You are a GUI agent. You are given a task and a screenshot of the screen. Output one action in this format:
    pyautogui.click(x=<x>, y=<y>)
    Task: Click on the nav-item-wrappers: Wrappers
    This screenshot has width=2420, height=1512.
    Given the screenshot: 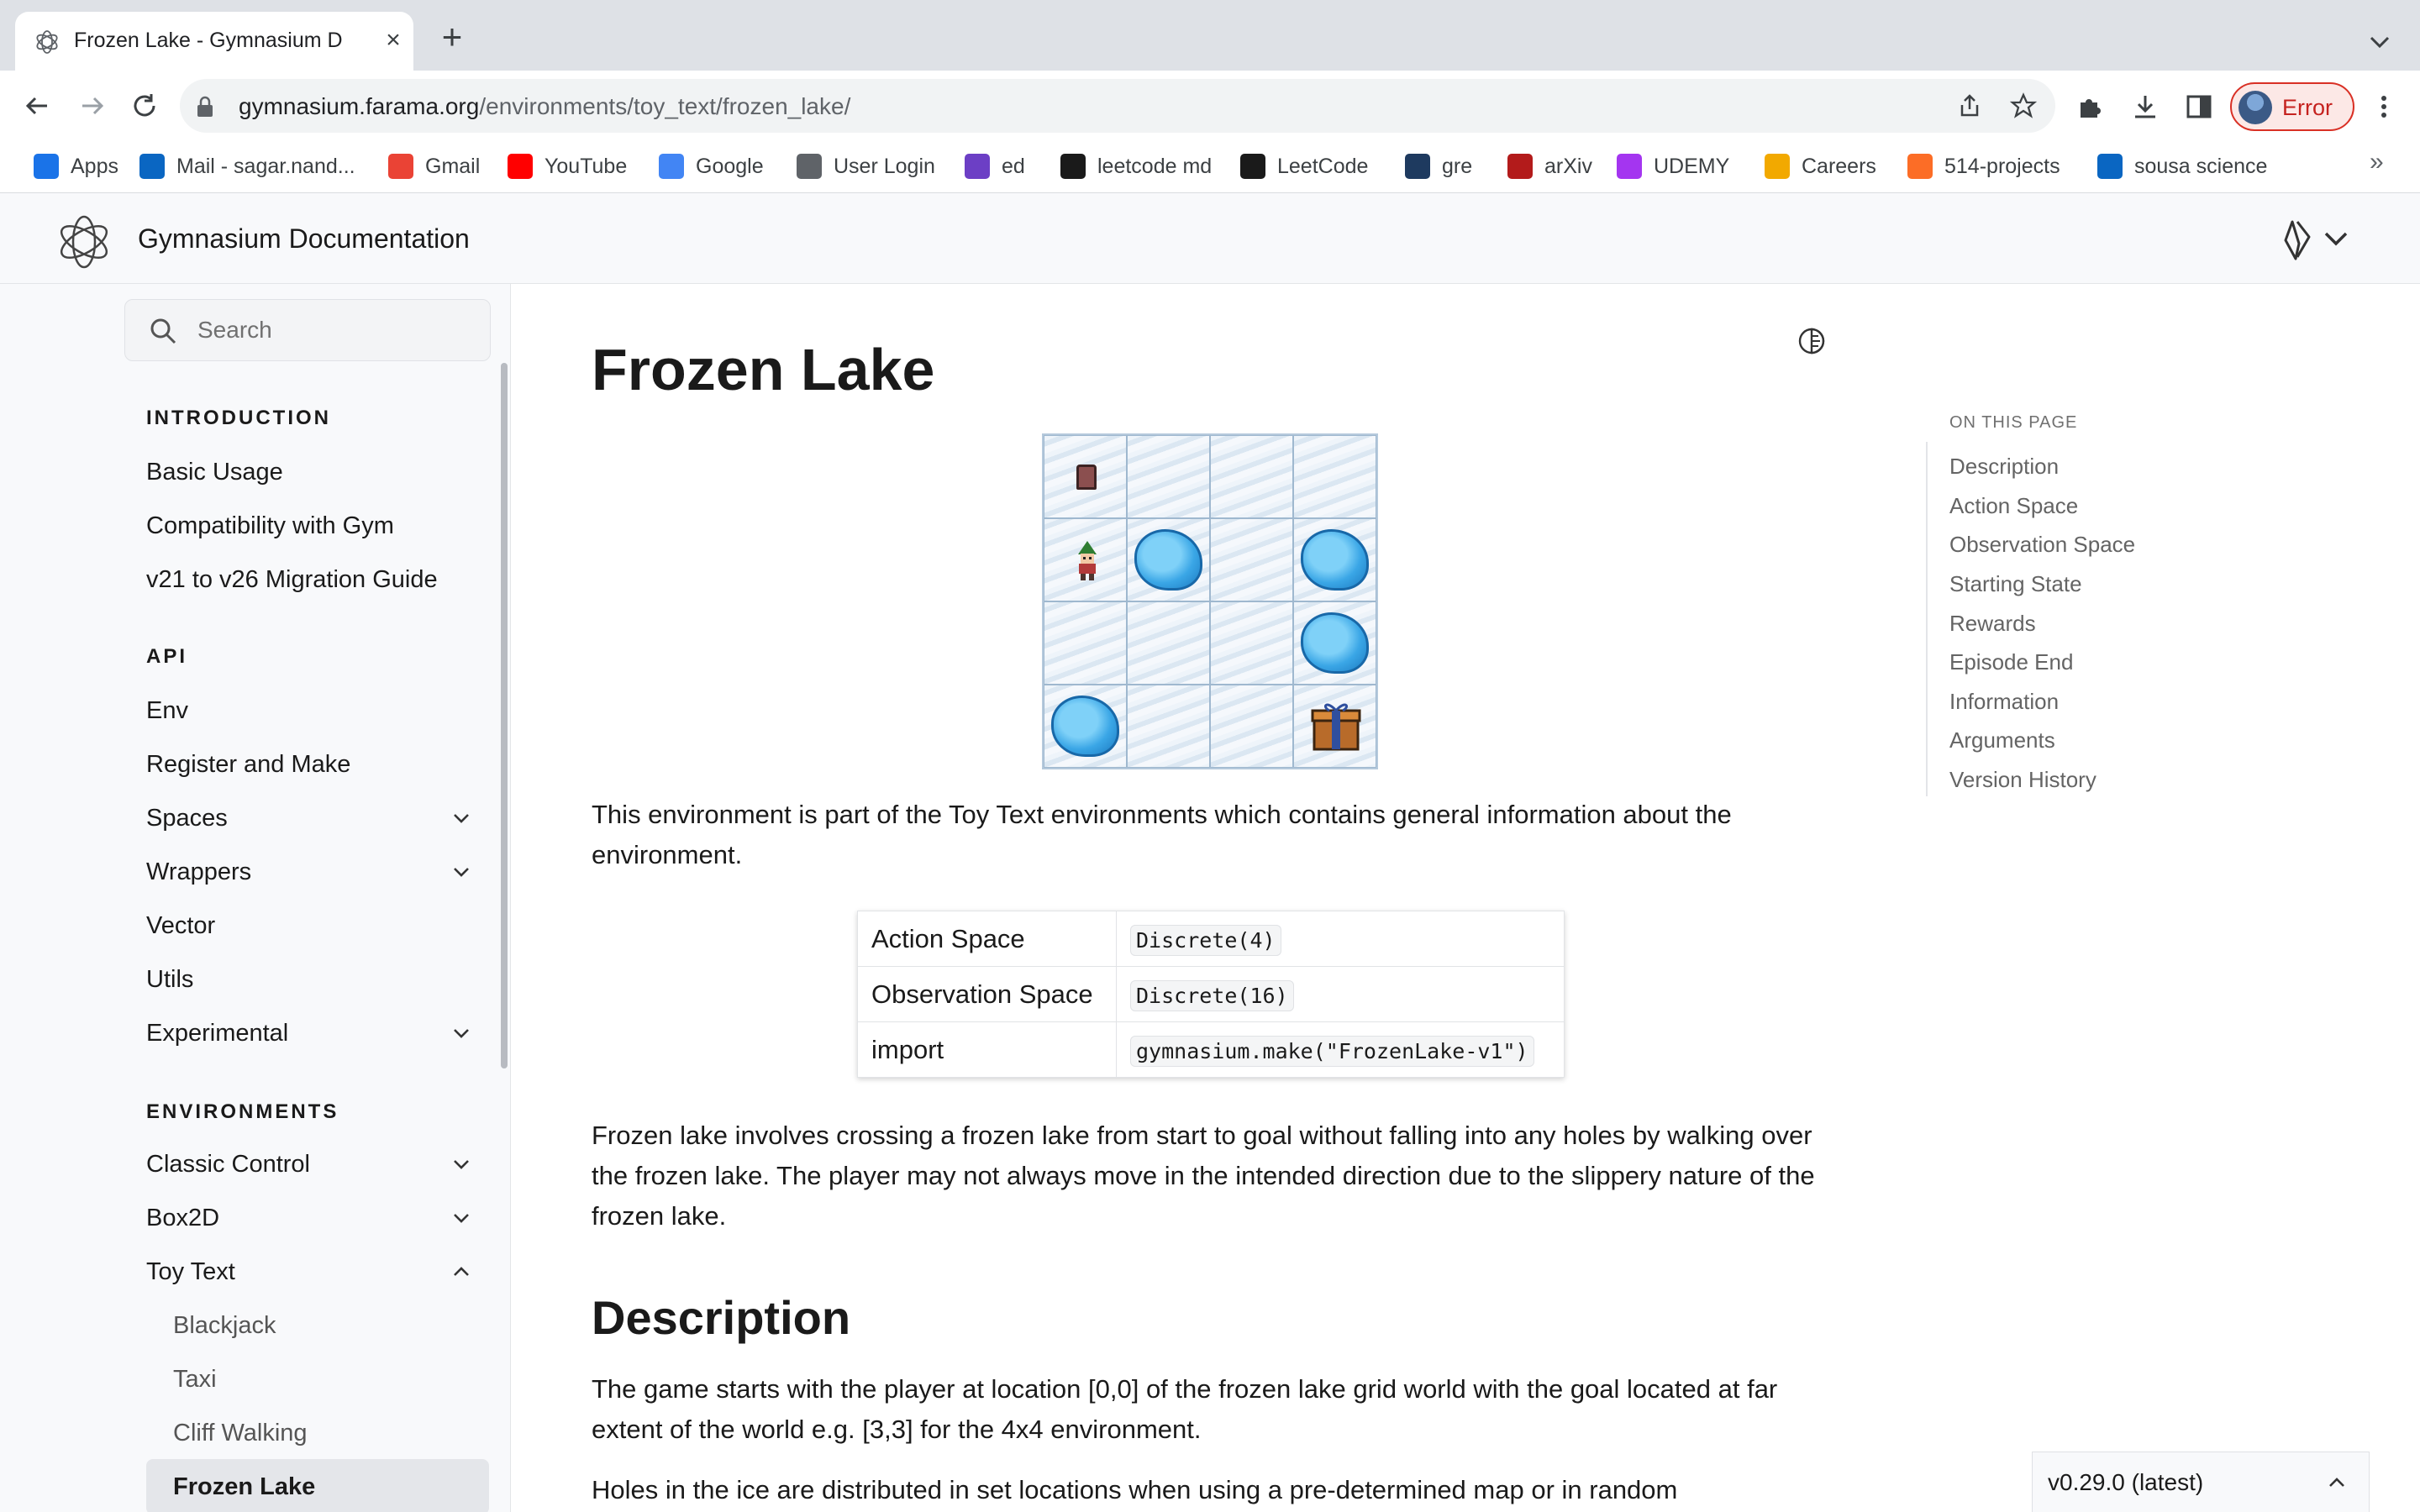 What is the action you would take?
    pyautogui.click(x=318, y=872)
    